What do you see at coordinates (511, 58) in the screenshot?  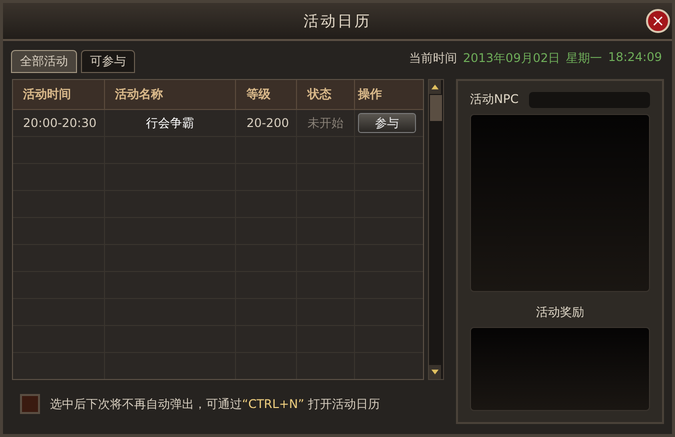 I see `date-text: 2013年09月02日` at bounding box center [511, 58].